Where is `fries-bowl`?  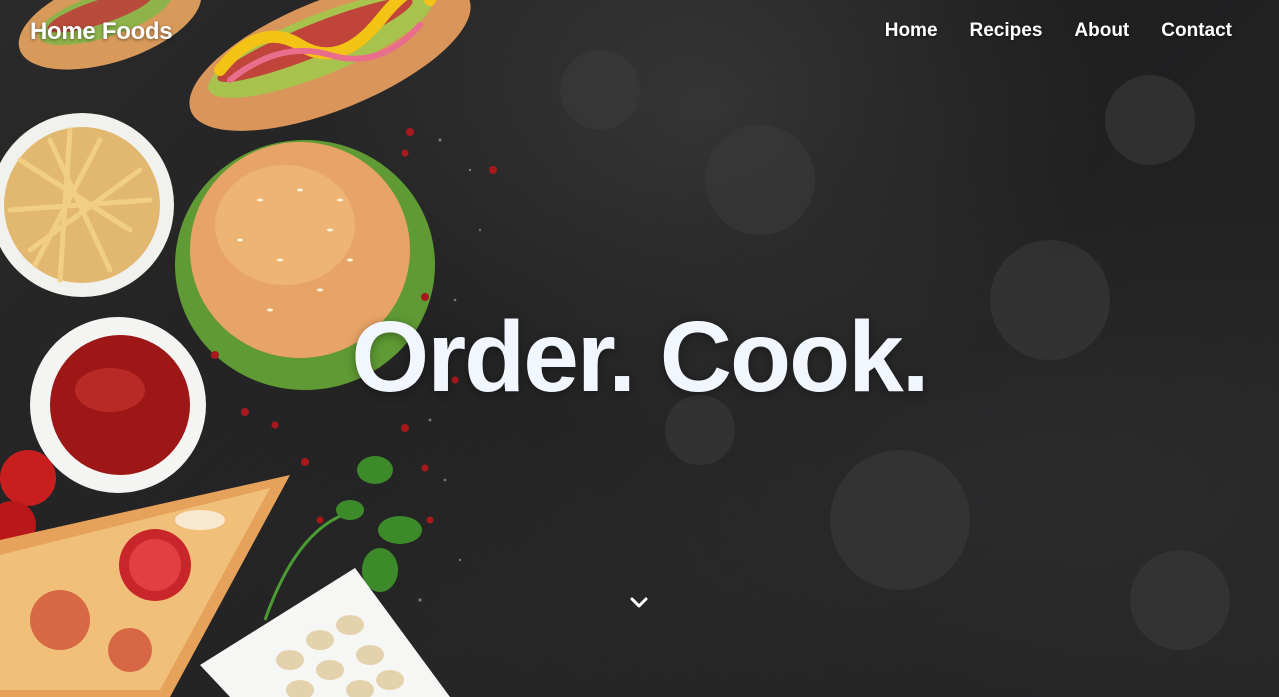 fries-bowl is located at coordinates (87, 205).